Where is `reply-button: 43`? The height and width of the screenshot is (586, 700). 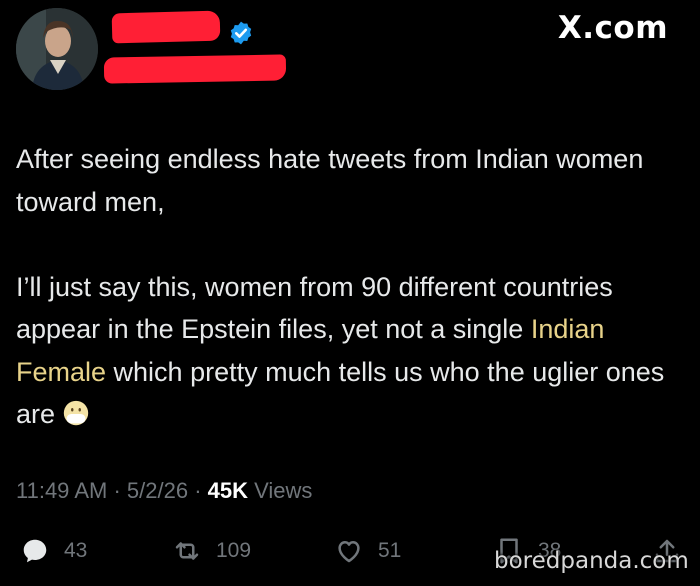 reply-button: 43 is located at coordinates (53, 551).